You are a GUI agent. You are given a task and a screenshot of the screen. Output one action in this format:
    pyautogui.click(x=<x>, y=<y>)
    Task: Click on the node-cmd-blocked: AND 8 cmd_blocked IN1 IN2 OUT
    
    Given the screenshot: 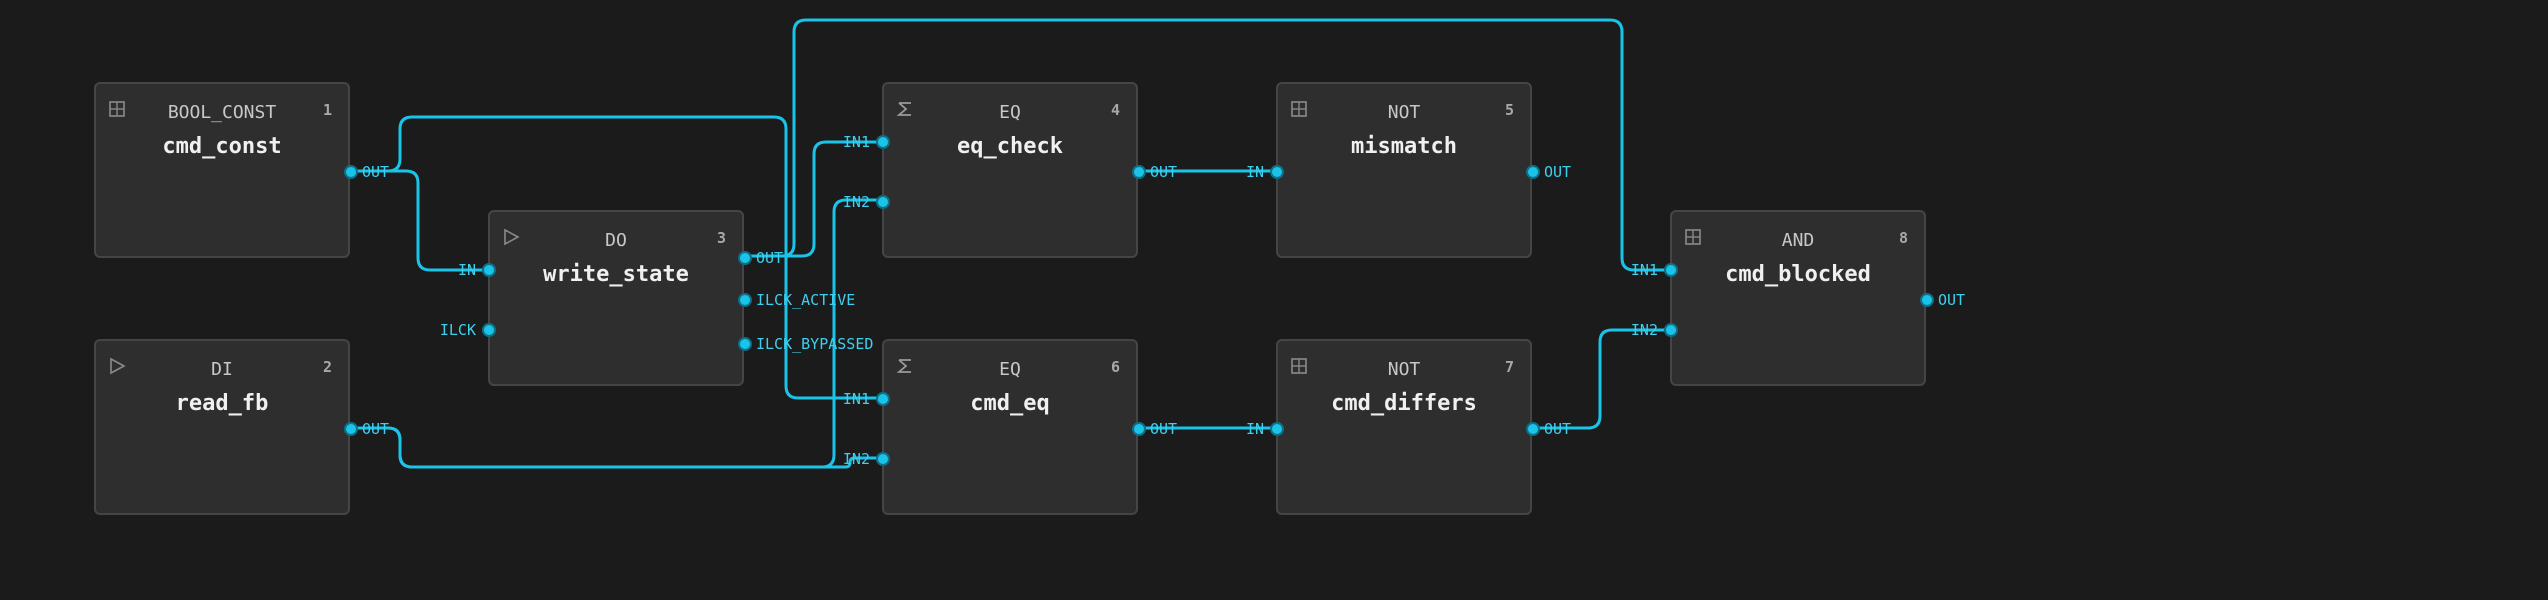 What is the action you would take?
    pyautogui.click(x=1798, y=298)
    